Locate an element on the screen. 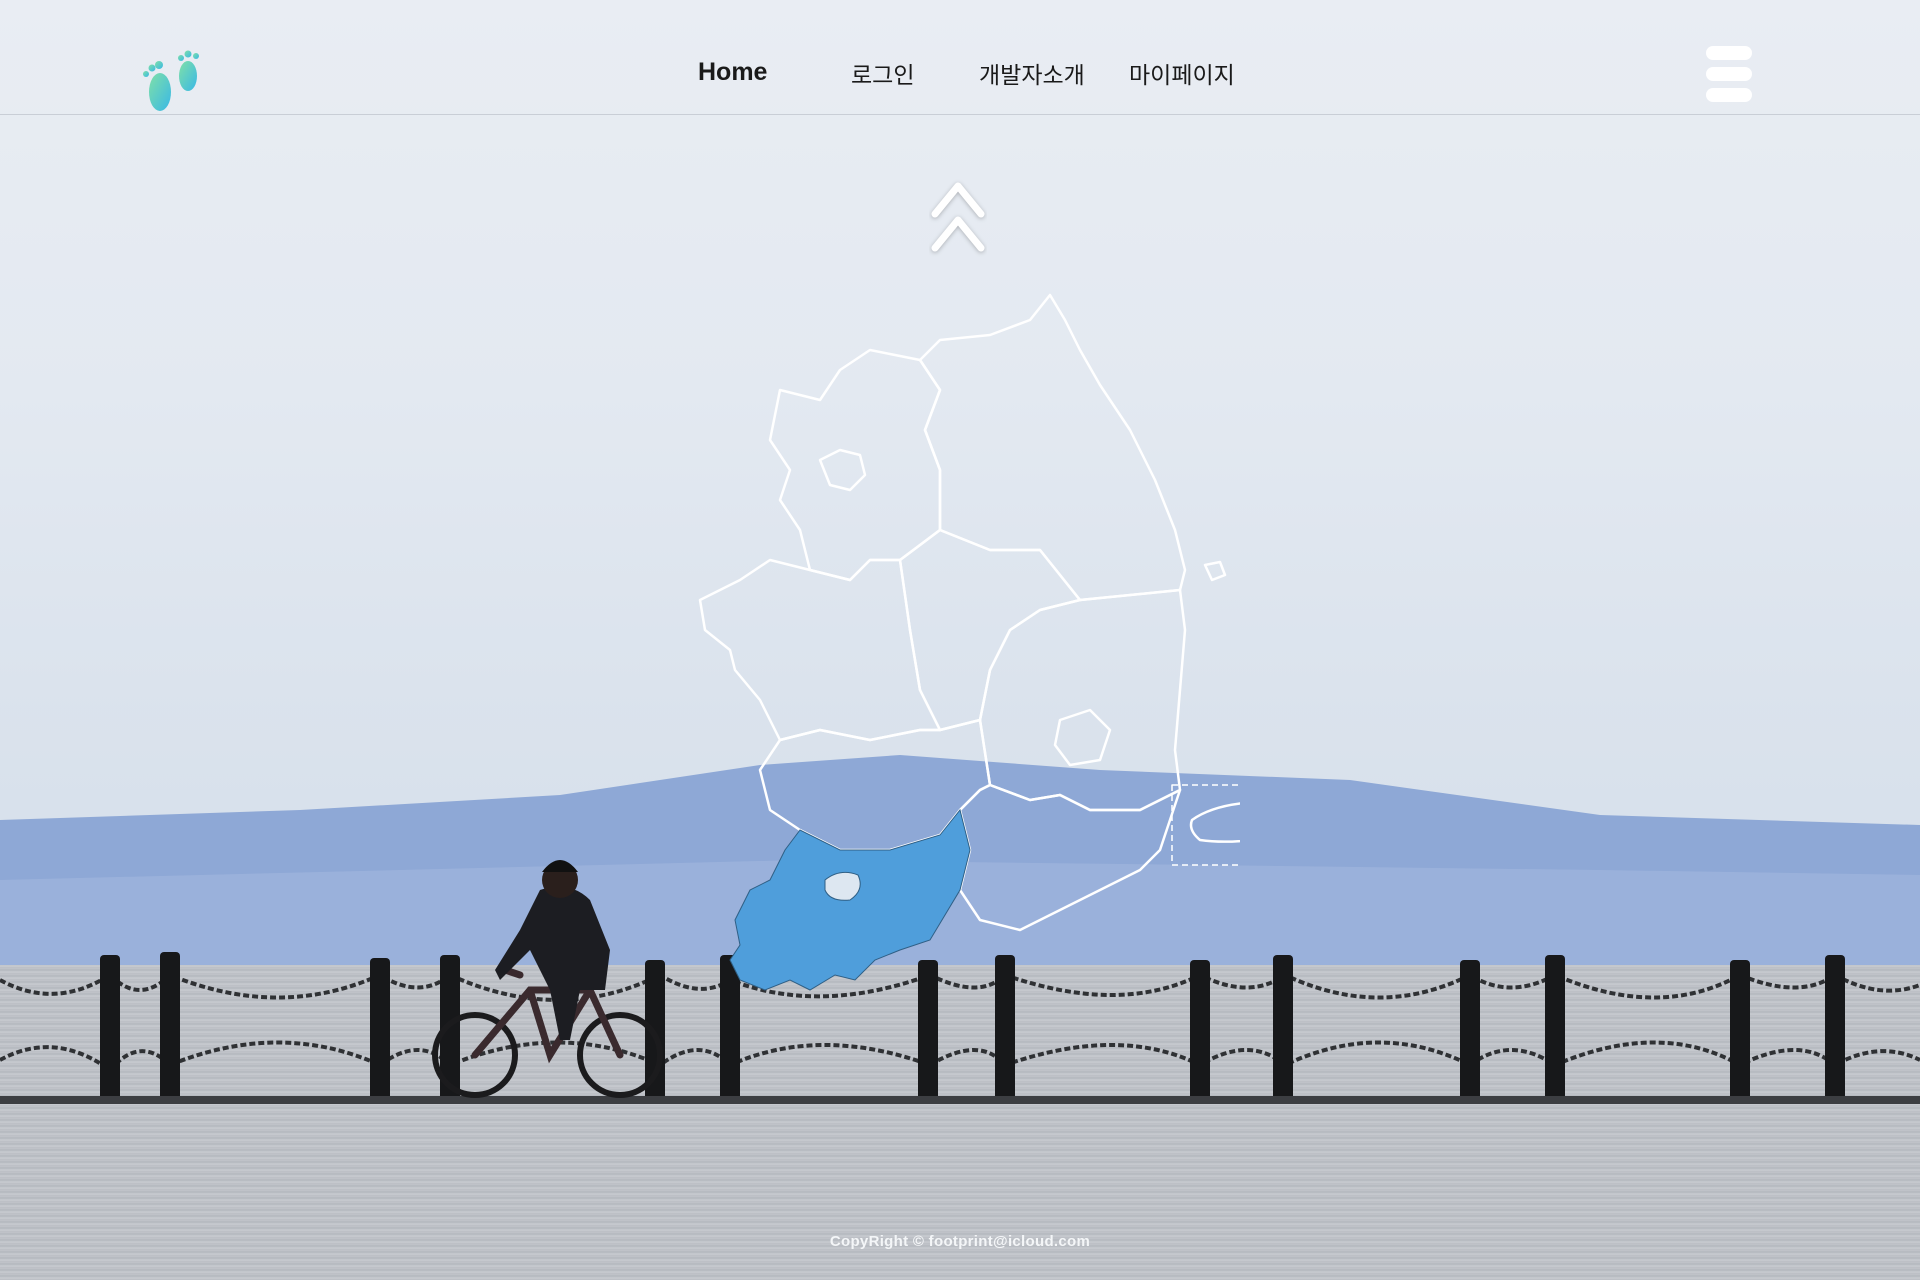 Image resolution: width=1920 pixels, height=1280 pixels. nav-home: Home is located at coordinates (732, 72).